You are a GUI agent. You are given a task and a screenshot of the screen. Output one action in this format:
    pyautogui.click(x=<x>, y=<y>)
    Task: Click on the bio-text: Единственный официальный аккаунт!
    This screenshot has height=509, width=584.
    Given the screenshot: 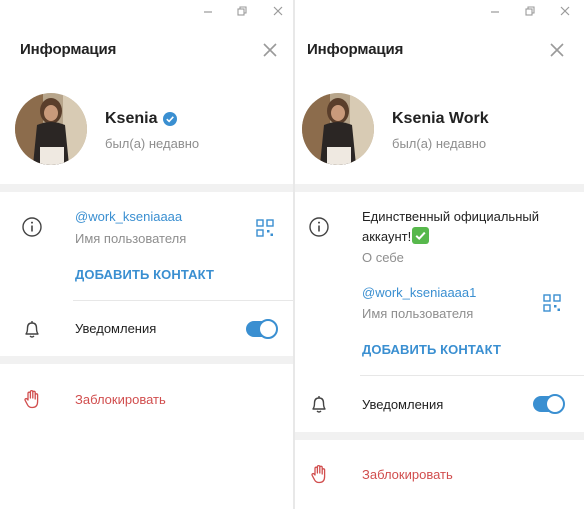 What is the action you would take?
    pyautogui.click(x=450, y=227)
    